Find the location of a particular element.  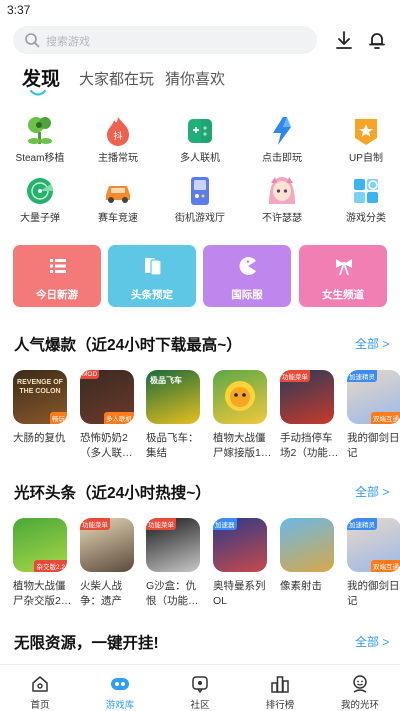

radar-icon is located at coordinates (40, 191).